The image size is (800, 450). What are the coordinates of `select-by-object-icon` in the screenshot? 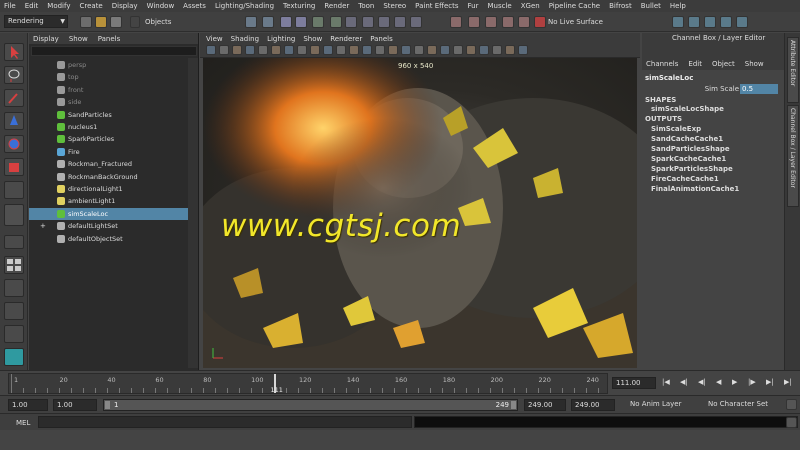 It's located at (268, 22).